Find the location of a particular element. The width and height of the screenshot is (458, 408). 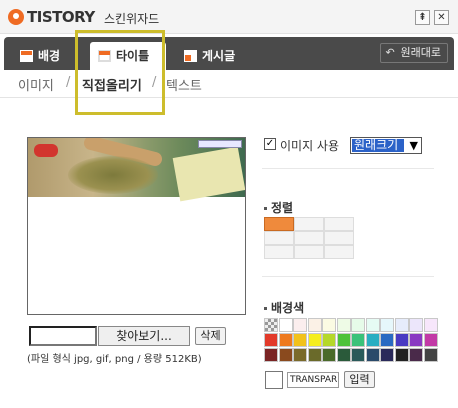

bg-color-heading: 배경색 is located at coordinates (284, 307).